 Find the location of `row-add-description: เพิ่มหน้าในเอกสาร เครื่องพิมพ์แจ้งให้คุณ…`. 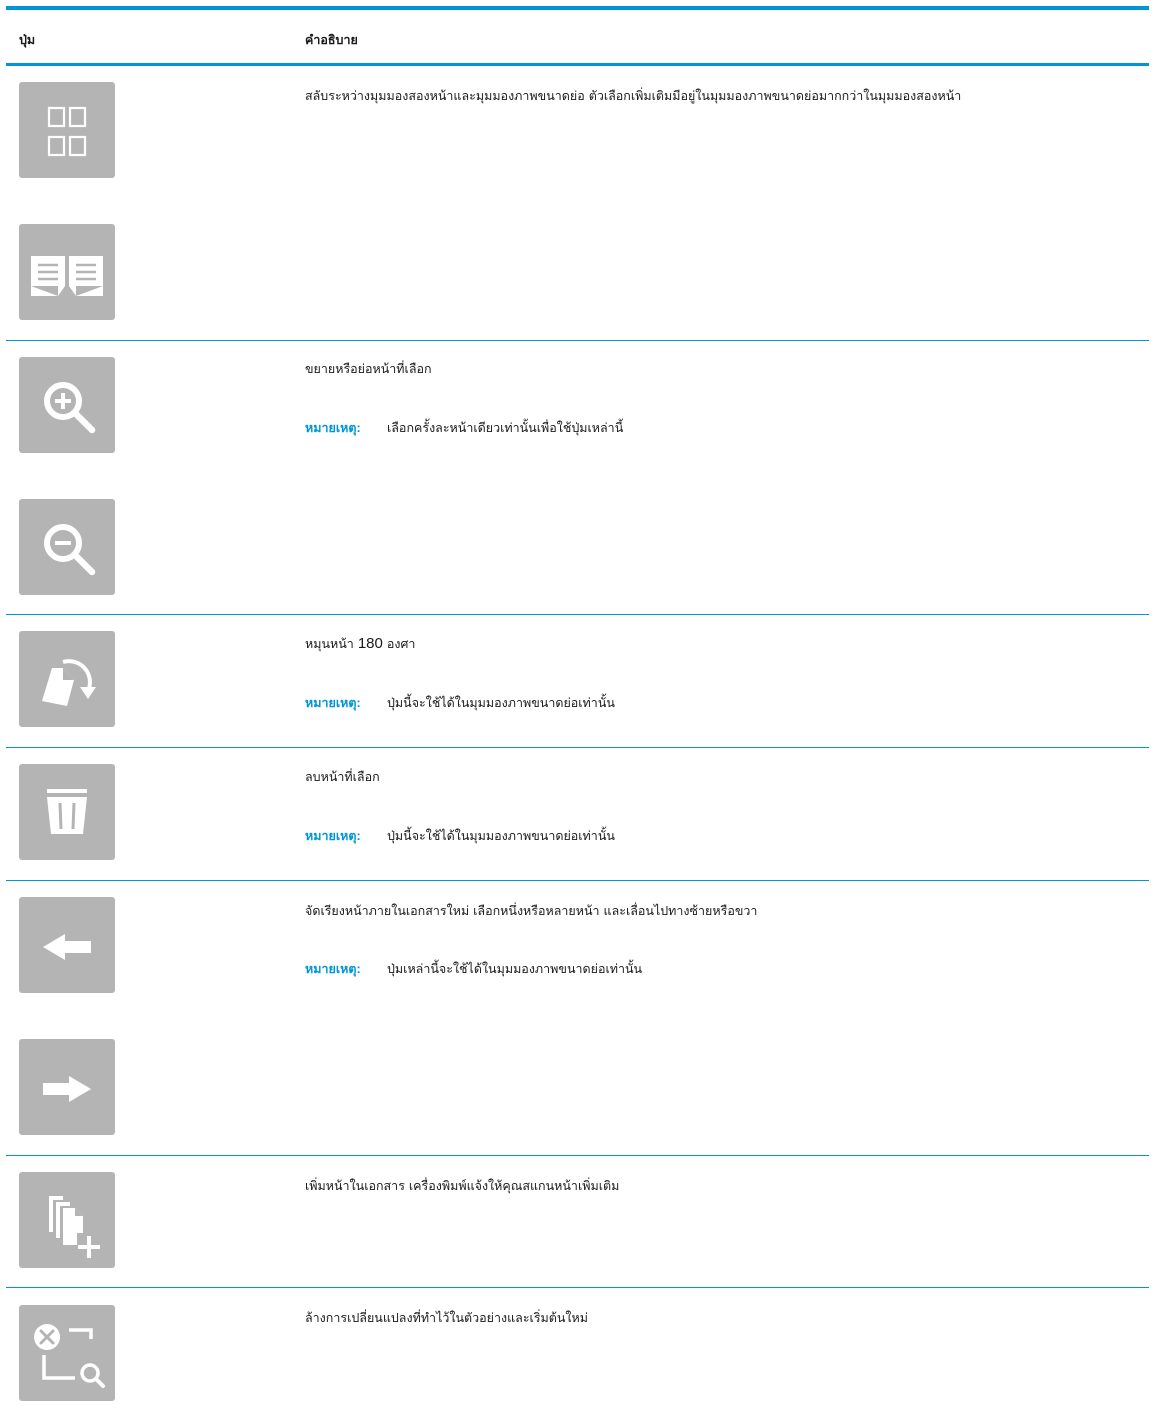

row-add-description: เพิ่มหน้าในเอกสาร เครื่องพิมพ์แจ้งให้คุณ… is located at coordinates (462, 1185).